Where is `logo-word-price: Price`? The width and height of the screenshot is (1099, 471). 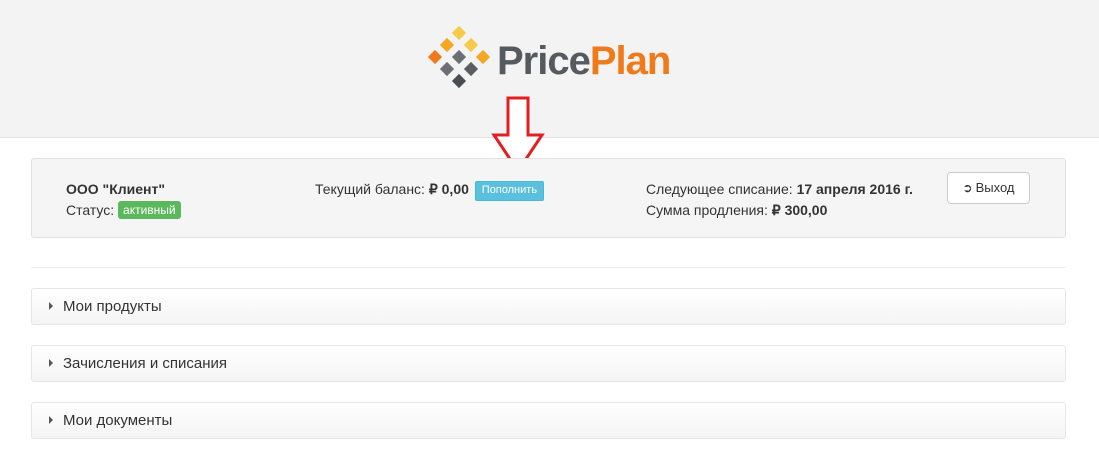 logo-word-price: Price is located at coordinates (544, 61).